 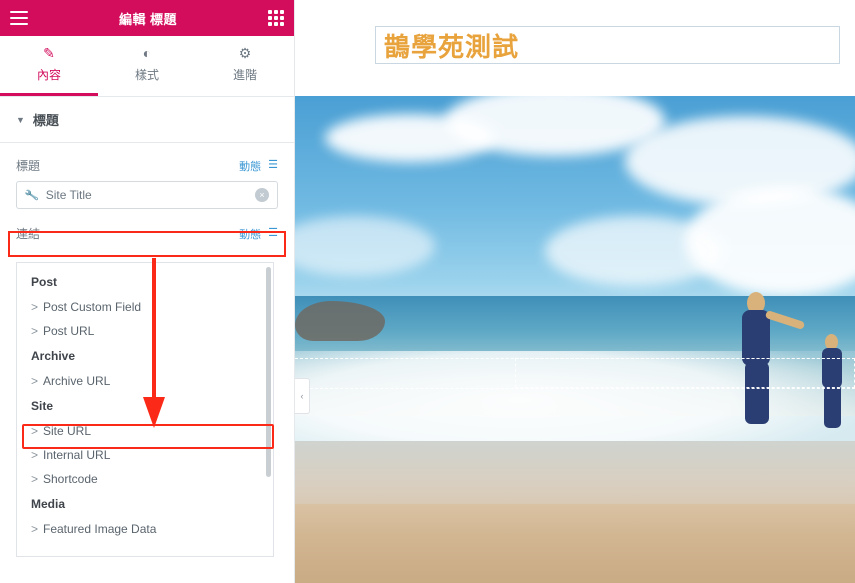 What do you see at coordinates (250, 234) in the screenshot?
I see `link-dynamic-label: 動態` at bounding box center [250, 234].